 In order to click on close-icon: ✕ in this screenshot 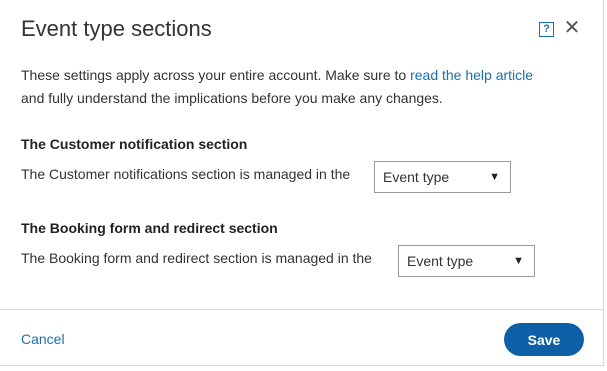, I will do `click(572, 28)`.